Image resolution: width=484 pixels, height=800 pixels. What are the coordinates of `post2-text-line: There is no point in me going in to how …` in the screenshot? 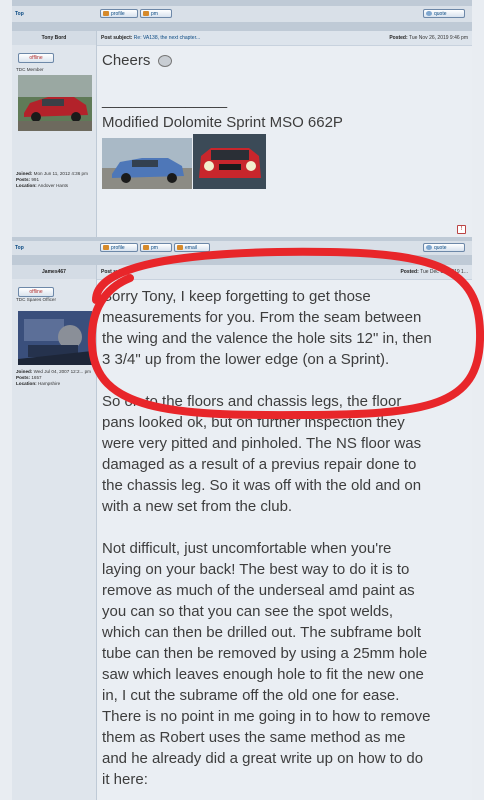 It's located at (266, 716).